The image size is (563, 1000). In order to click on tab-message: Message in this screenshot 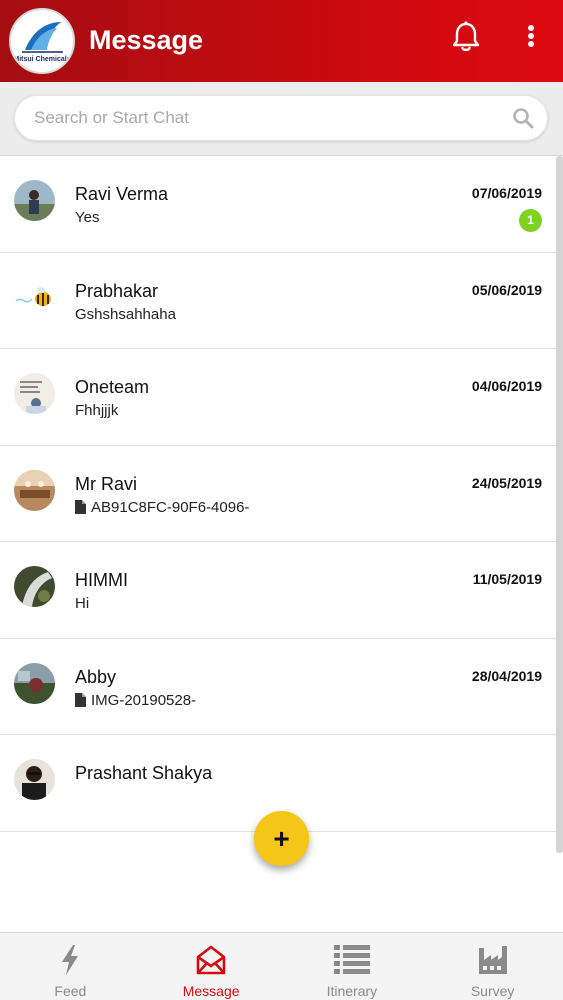, I will do `click(211, 966)`.